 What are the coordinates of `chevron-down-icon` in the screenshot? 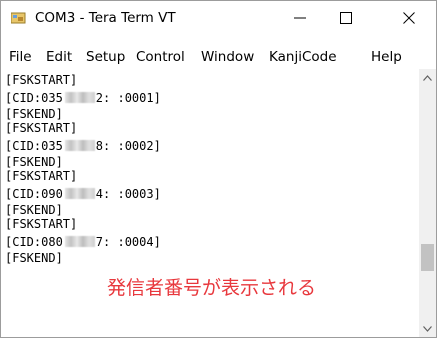 It's located at (427, 328).